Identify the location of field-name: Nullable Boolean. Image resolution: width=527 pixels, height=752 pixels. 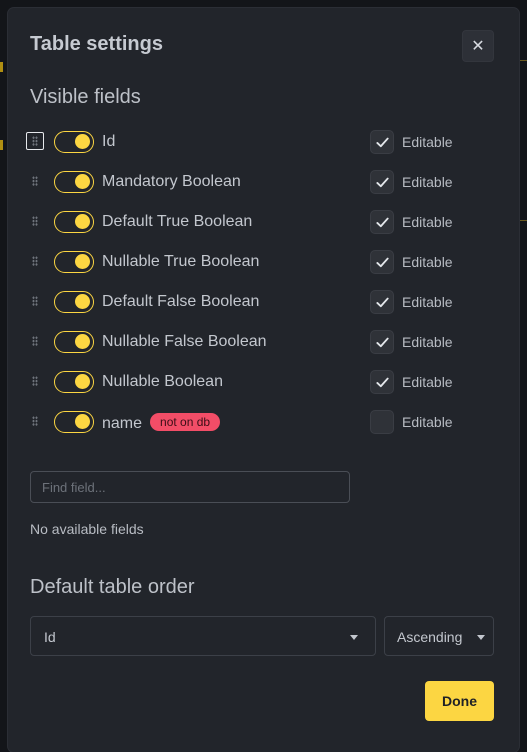
(162, 381).